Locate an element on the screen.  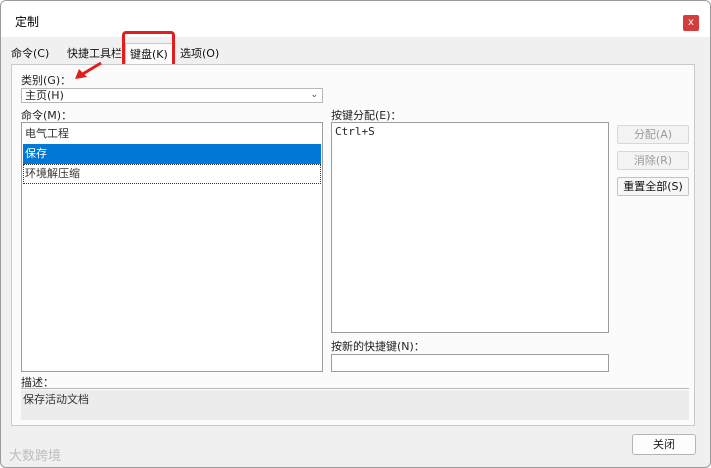
description-divider is located at coordinates (355, 388).